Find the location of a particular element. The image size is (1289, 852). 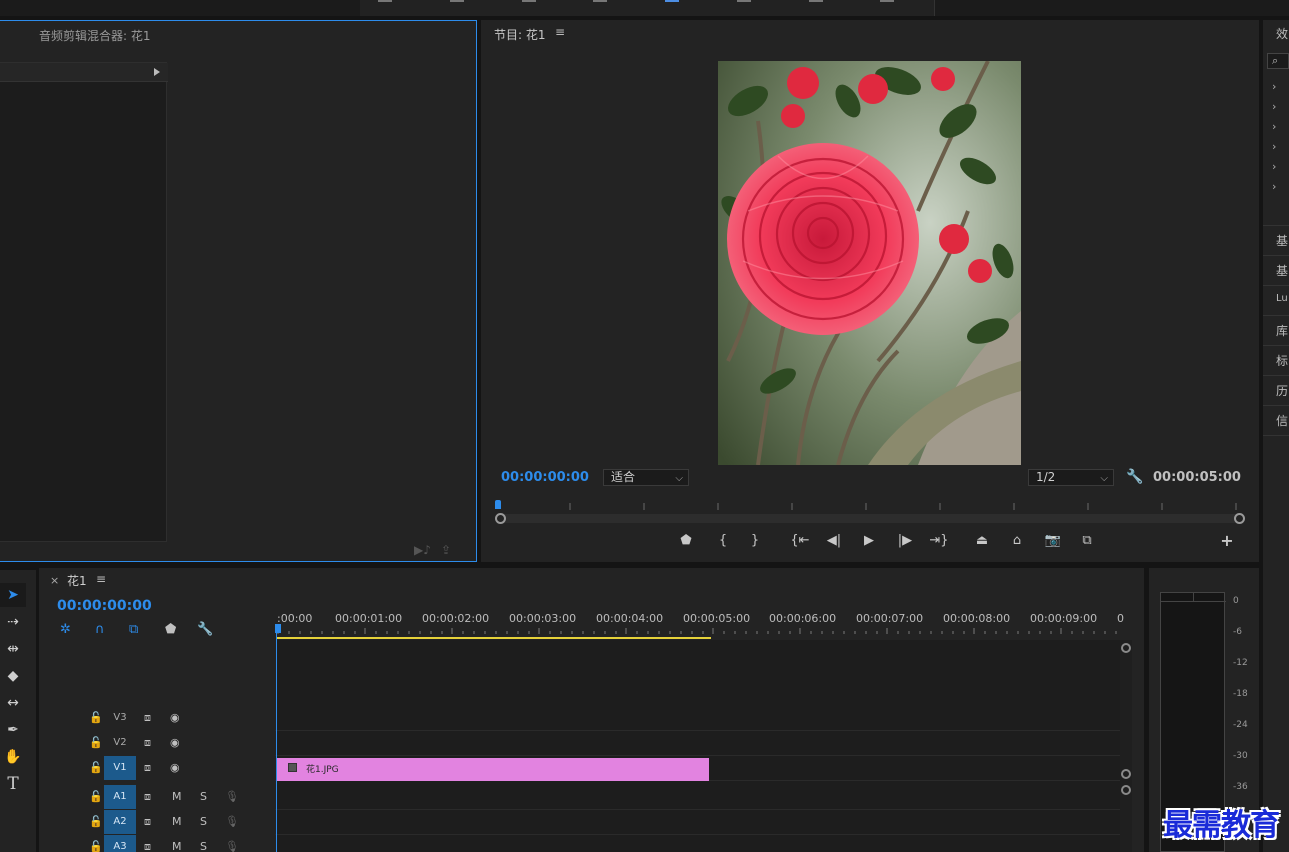

panel-tab-essential-sound: 基 is located at coordinates (1282, 270).